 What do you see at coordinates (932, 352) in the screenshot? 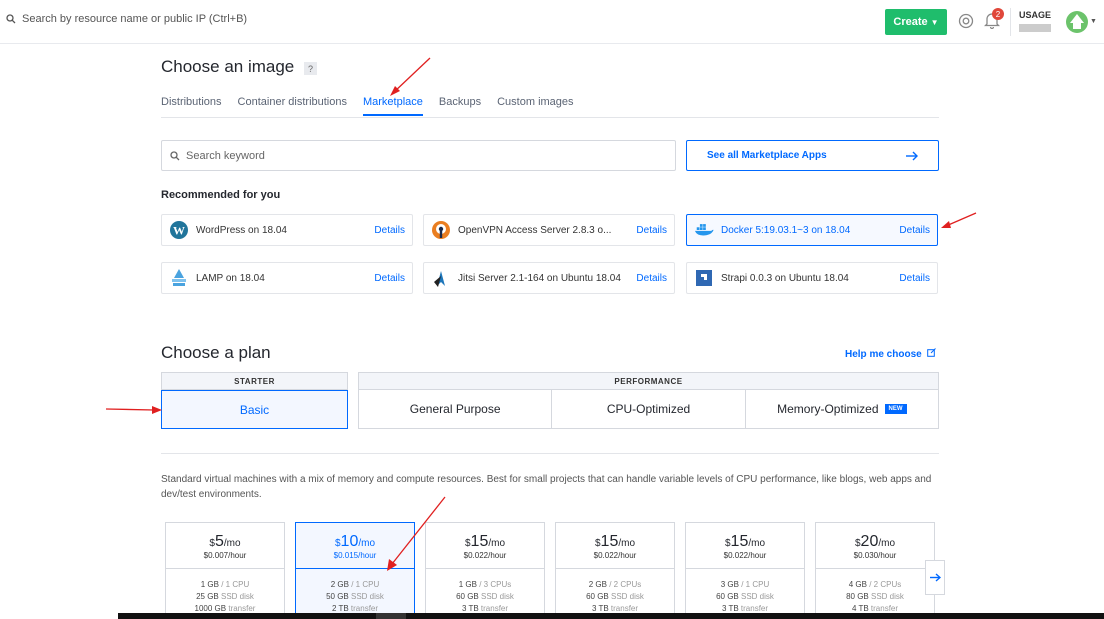
I see `external-link-icon` at bounding box center [932, 352].